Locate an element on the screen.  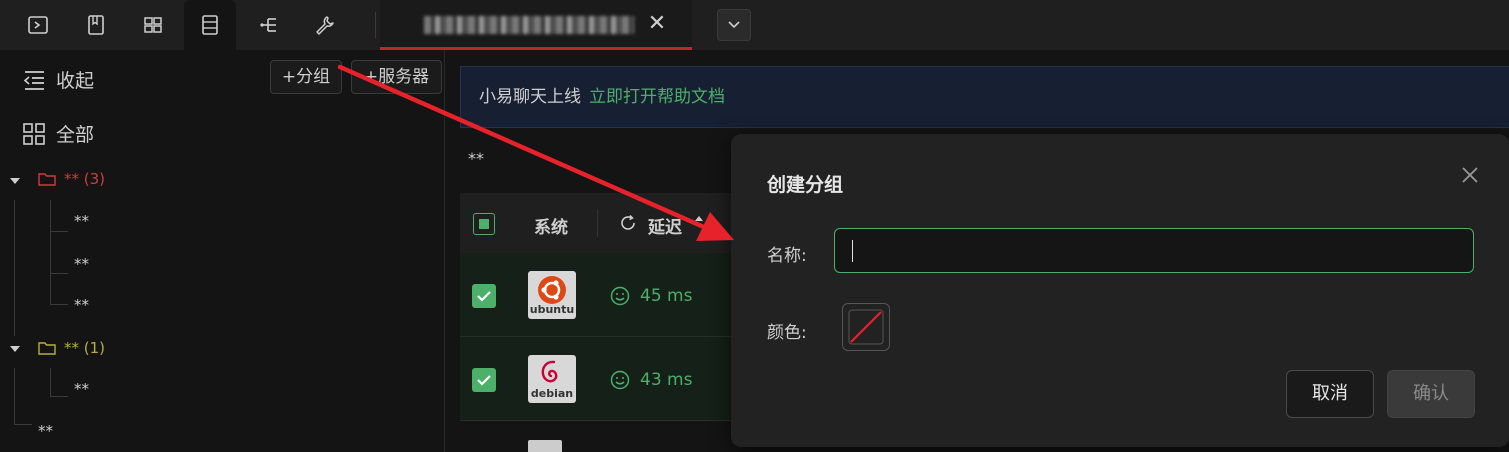
group-item: ** (3) is located at coordinates (71, 179).